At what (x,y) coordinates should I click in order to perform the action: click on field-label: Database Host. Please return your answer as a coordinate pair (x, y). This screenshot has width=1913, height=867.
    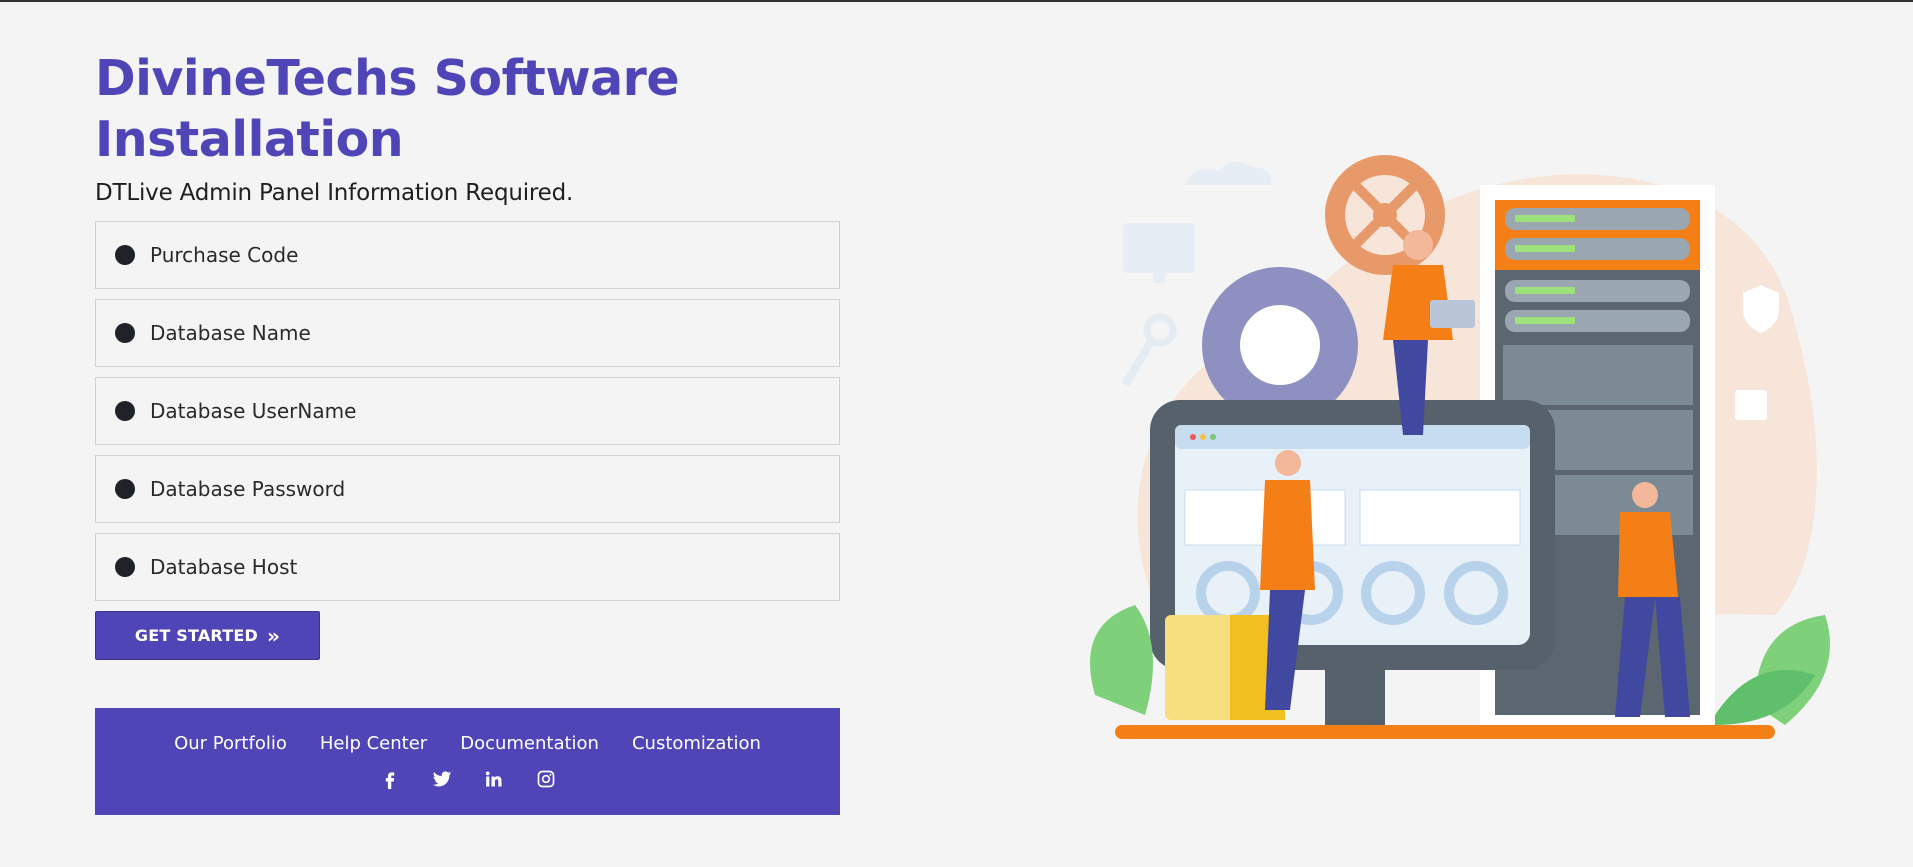
    Looking at the image, I should click on (224, 567).